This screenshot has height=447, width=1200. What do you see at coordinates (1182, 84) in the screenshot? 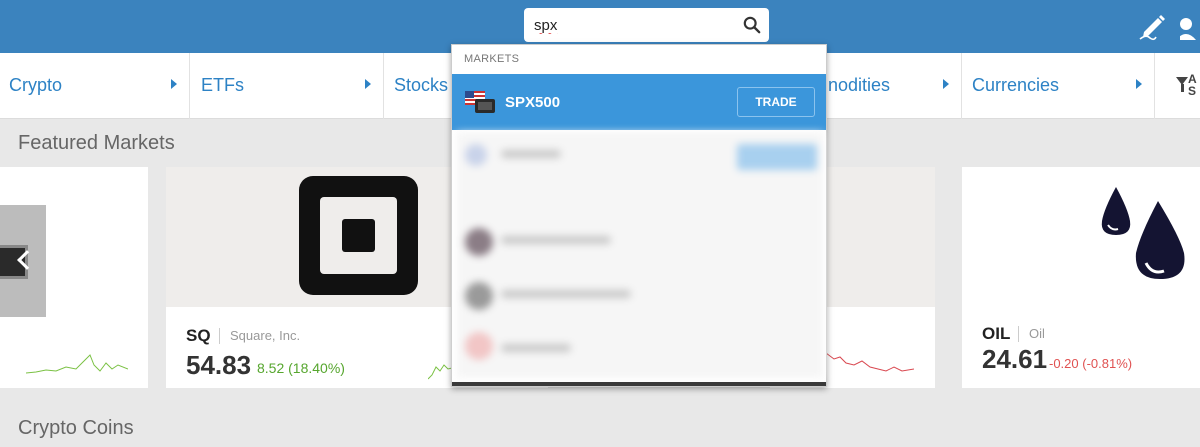
I see `filter-icon` at bounding box center [1182, 84].